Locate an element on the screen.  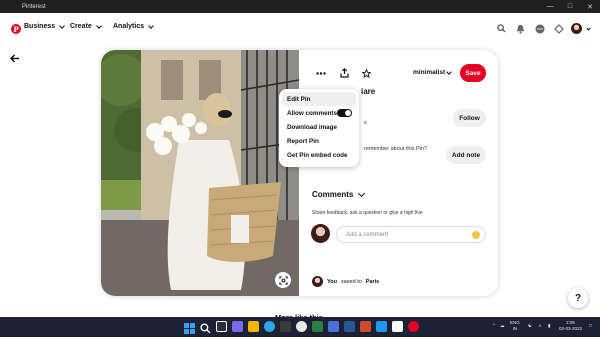
taskbar-search-icon is located at coordinates (205, 327).